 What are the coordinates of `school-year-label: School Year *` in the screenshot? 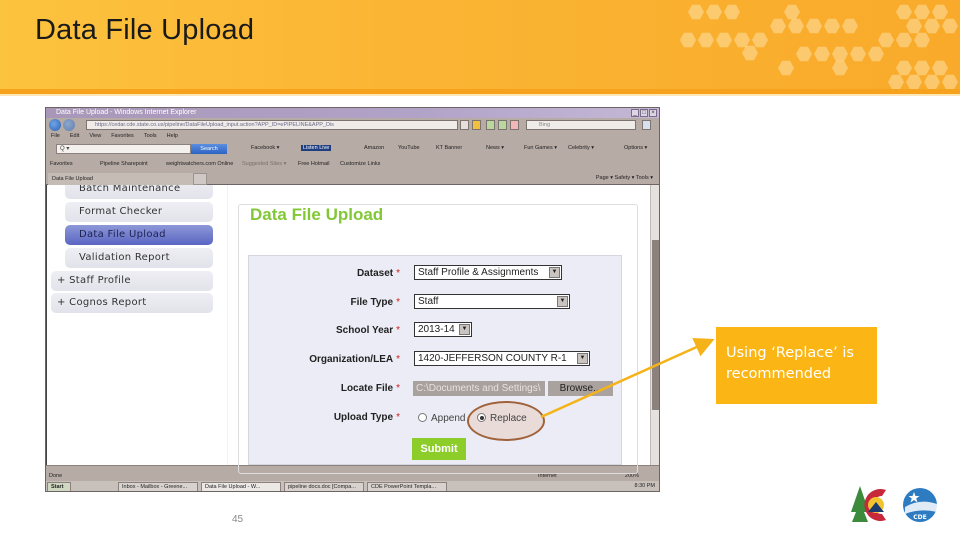 It's located at (325, 330).